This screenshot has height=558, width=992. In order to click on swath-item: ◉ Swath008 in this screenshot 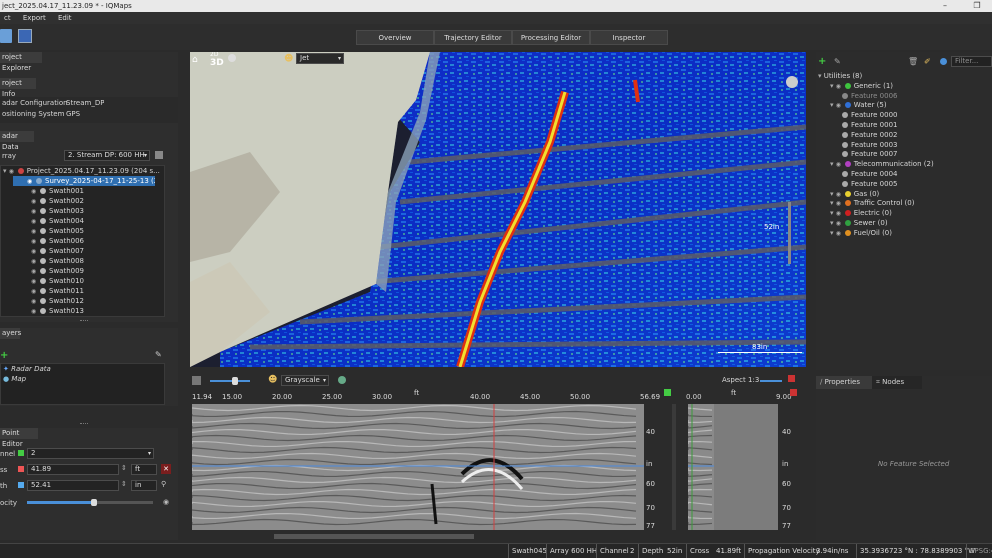, I will do `click(82, 261)`.